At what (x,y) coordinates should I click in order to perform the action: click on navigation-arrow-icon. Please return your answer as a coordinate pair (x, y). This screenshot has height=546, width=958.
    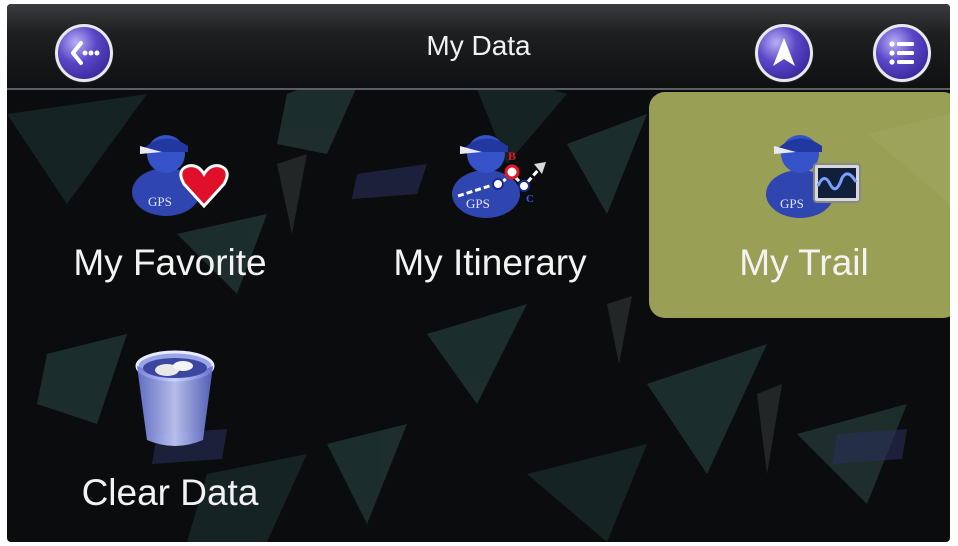
    Looking at the image, I should click on (784, 52).